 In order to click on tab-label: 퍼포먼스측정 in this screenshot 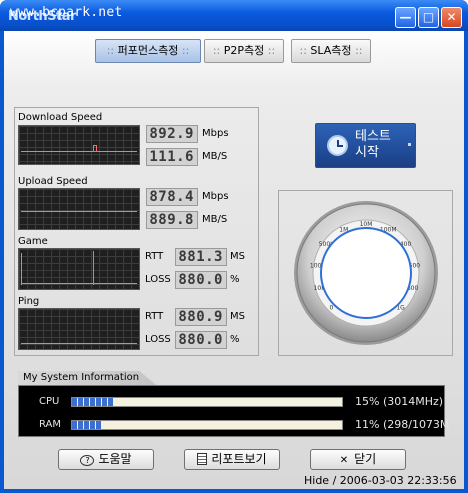, I will do `click(148, 50)`.